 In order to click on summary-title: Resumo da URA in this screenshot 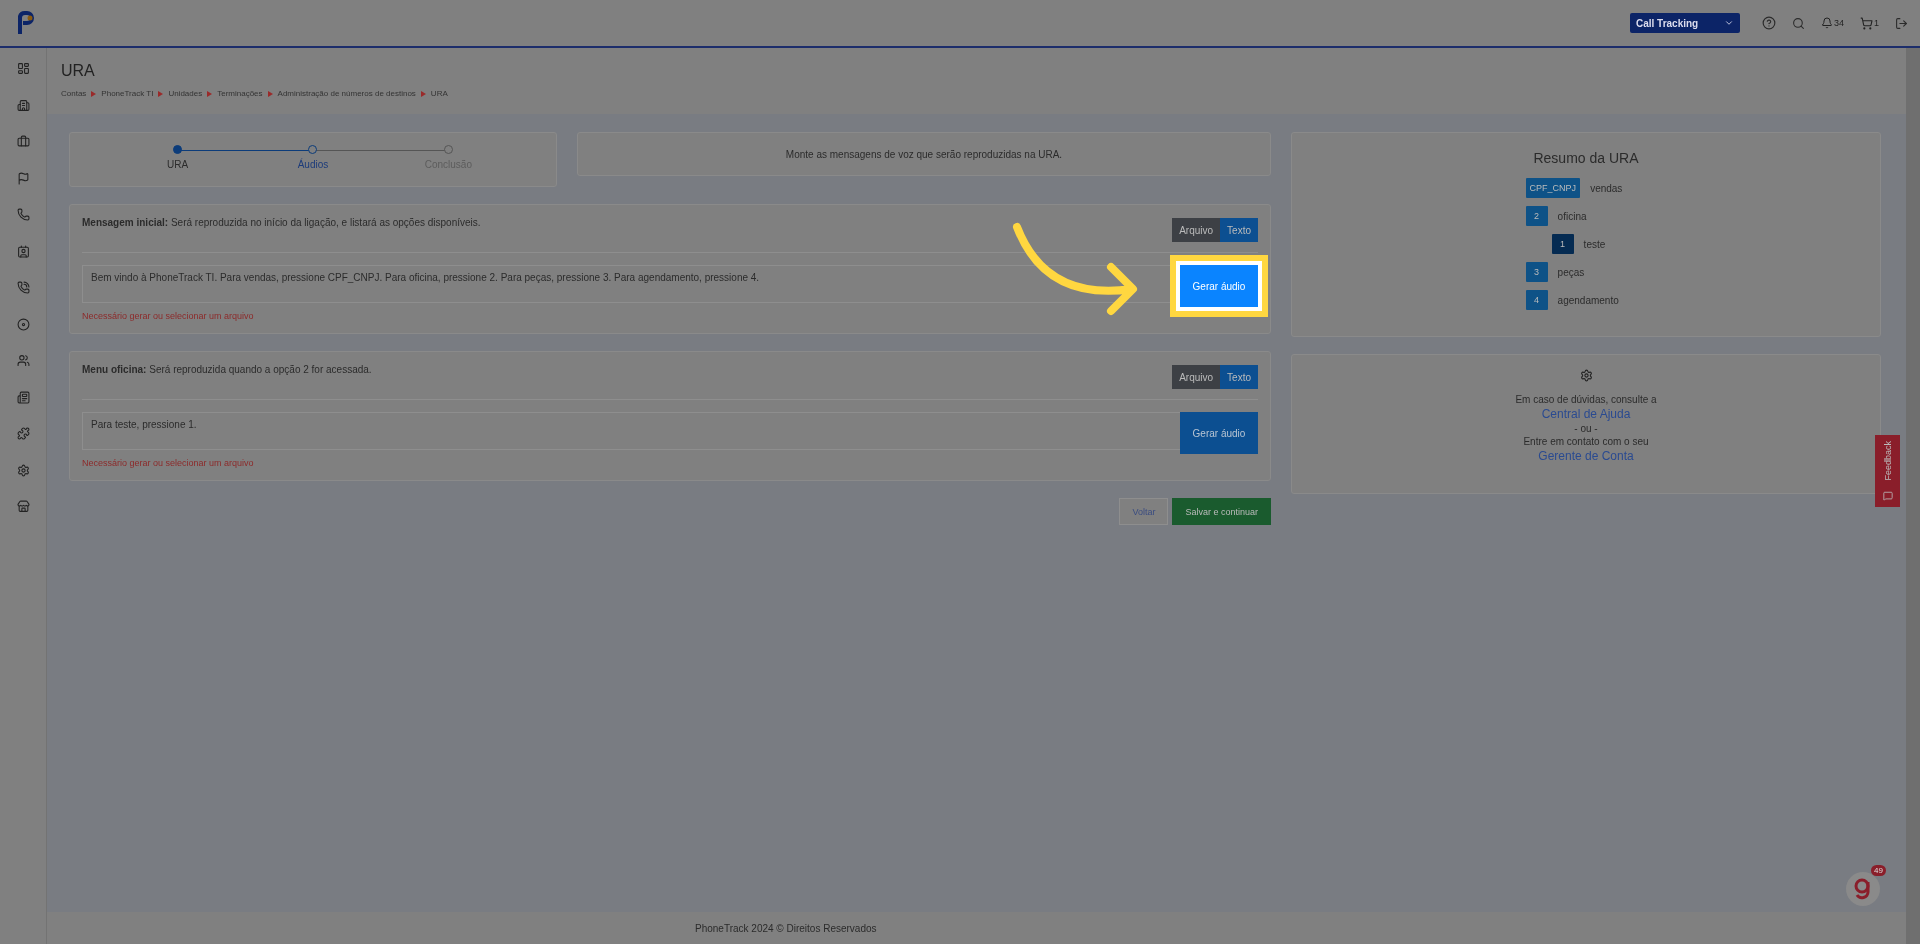, I will do `click(1586, 158)`.